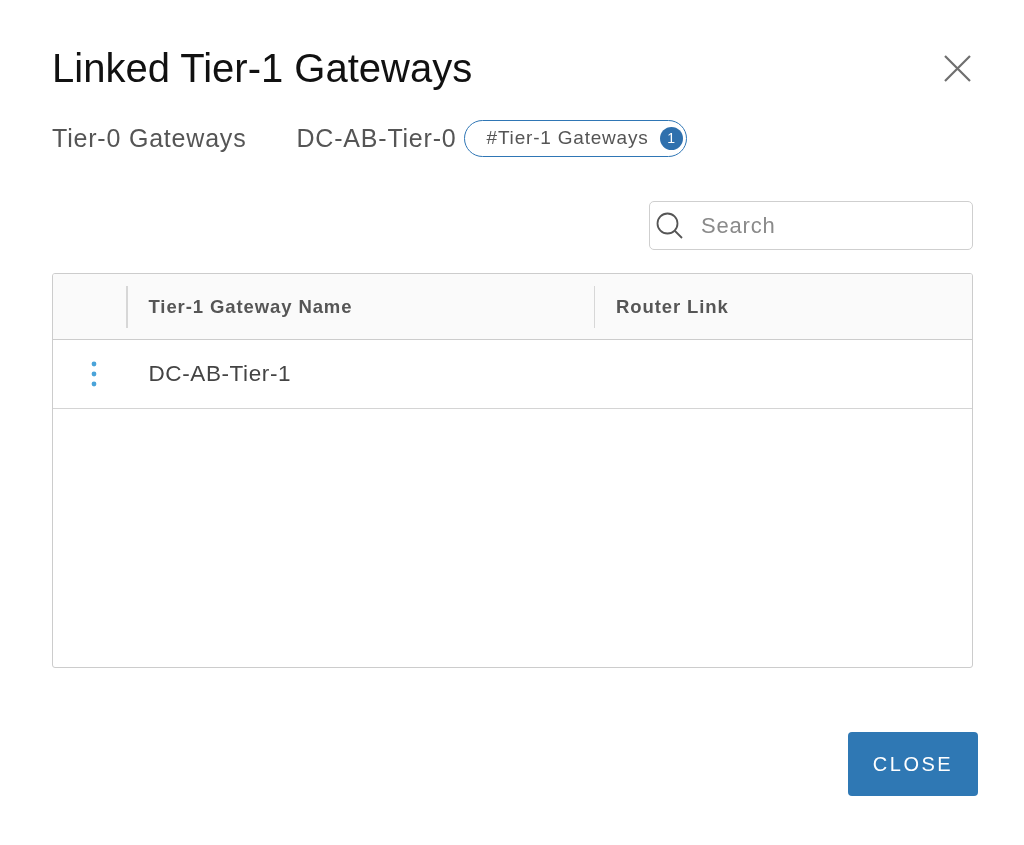  What do you see at coordinates (94, 374) in the screenshot?
I see `more-actions-icon` at bounding box center [94, 374].